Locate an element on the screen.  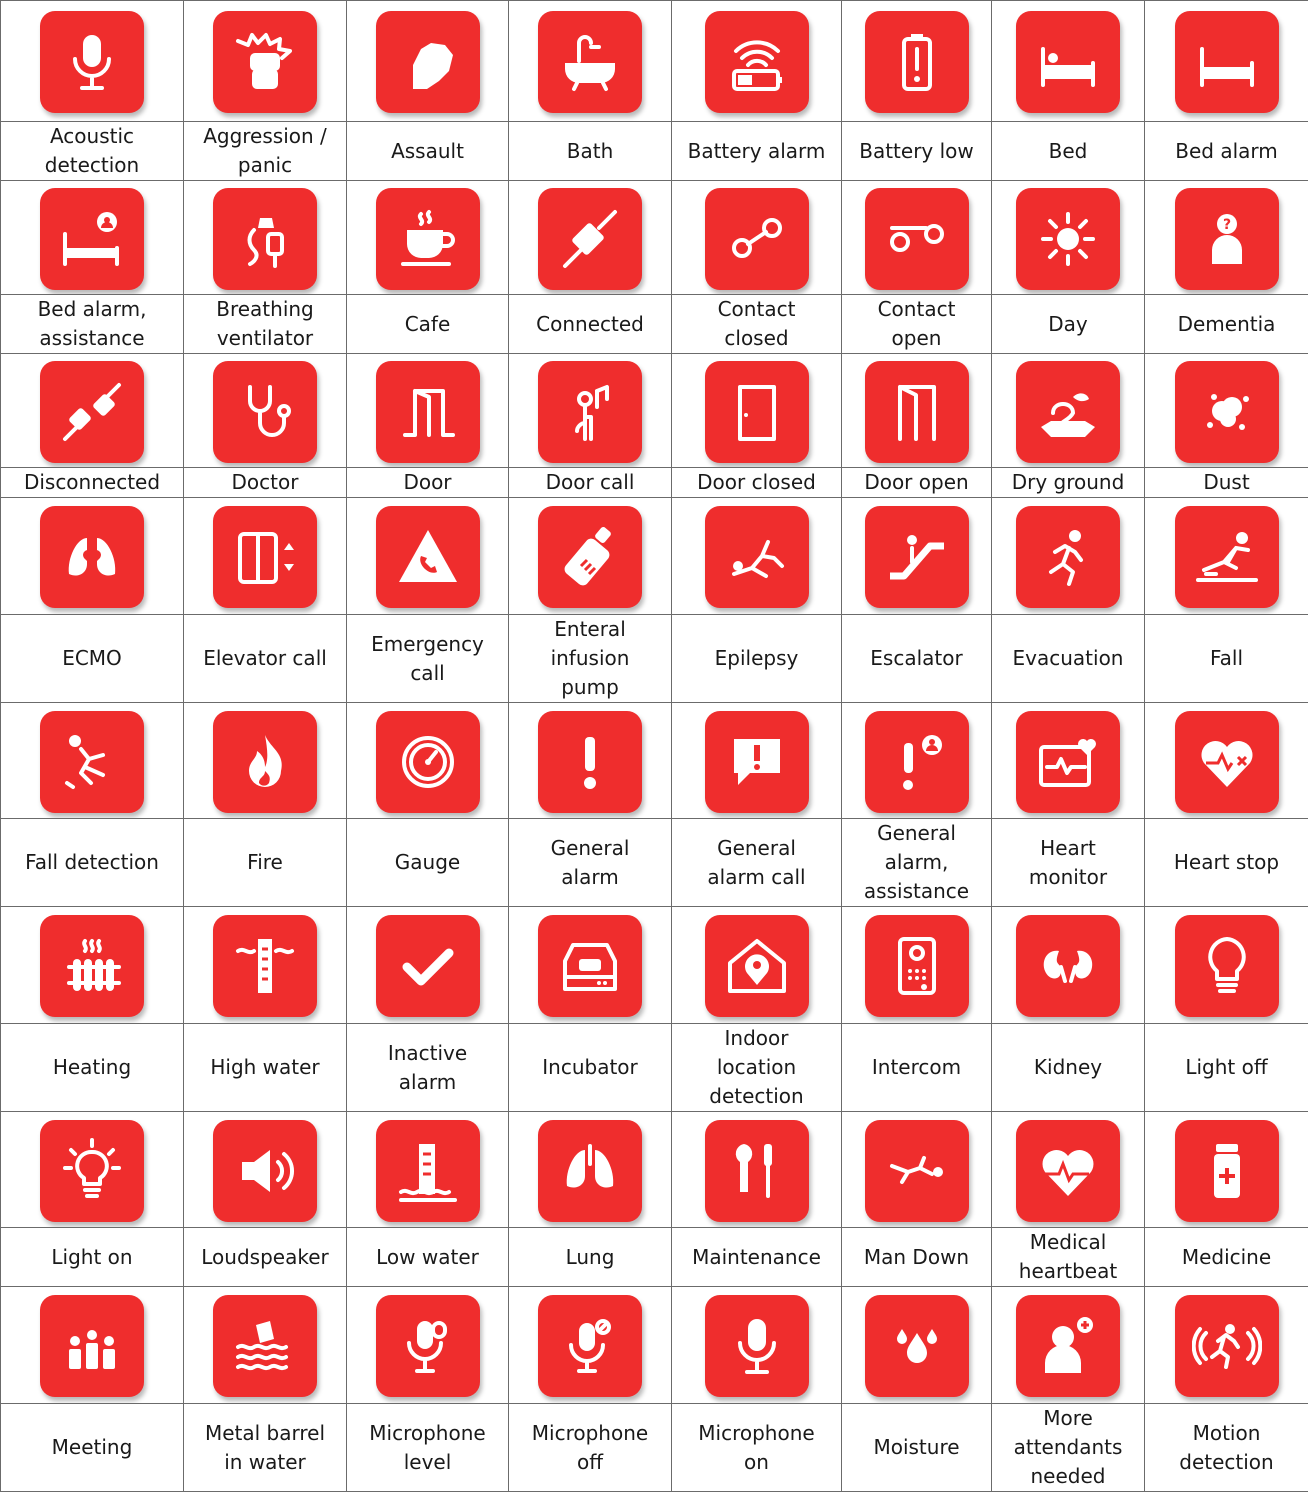
meeting-icon is located at coordinates (92, 1346).